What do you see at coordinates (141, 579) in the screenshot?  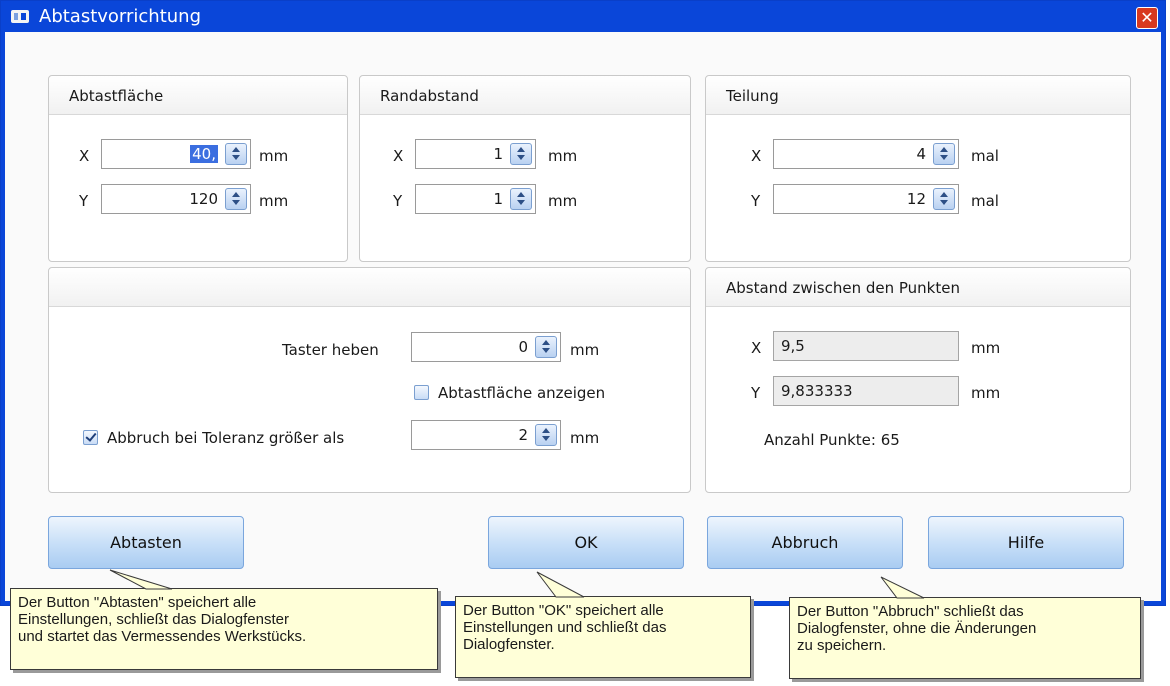 I see `abtasten-callout-pointer` at bounding box center [141, 579].